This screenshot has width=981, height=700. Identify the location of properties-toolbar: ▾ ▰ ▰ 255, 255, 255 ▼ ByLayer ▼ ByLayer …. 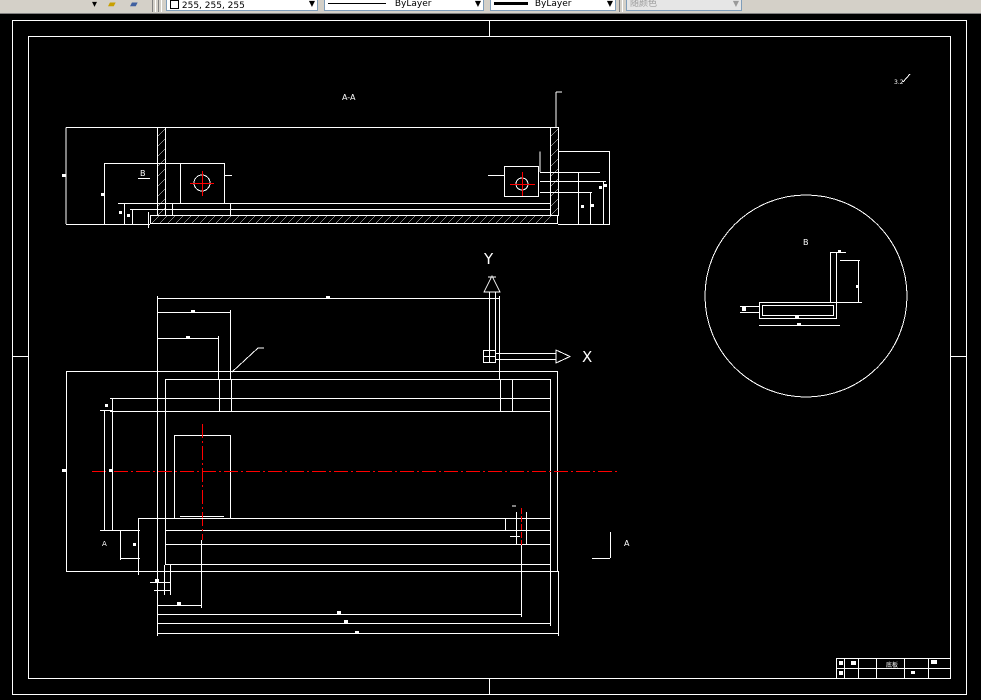
(490, 7).